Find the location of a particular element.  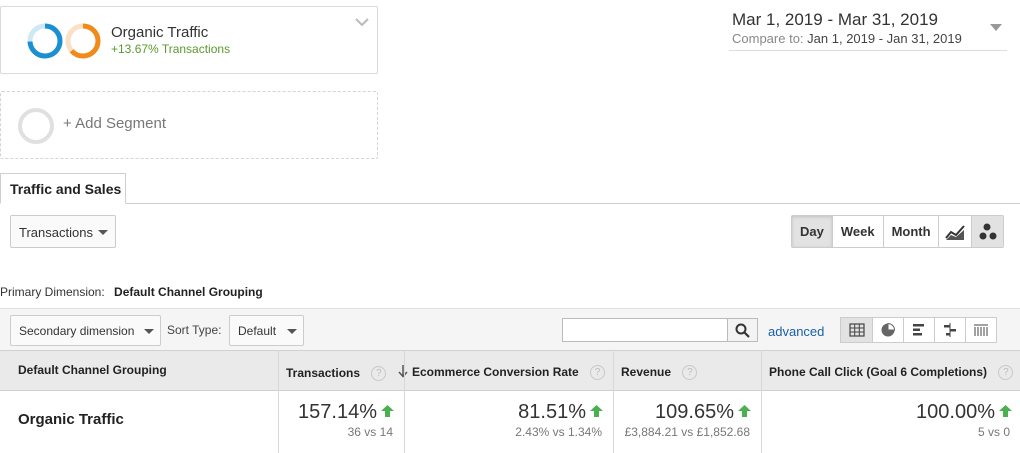

date-dropdown-caret-icon is located at coordinates (996, 27).